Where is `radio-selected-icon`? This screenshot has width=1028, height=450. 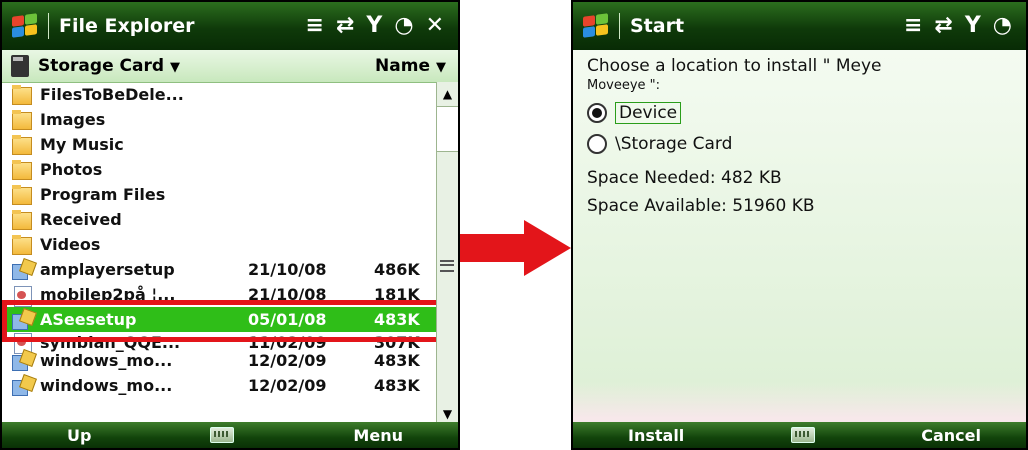 radio-selected-icon is located at coordinates (597, 113).